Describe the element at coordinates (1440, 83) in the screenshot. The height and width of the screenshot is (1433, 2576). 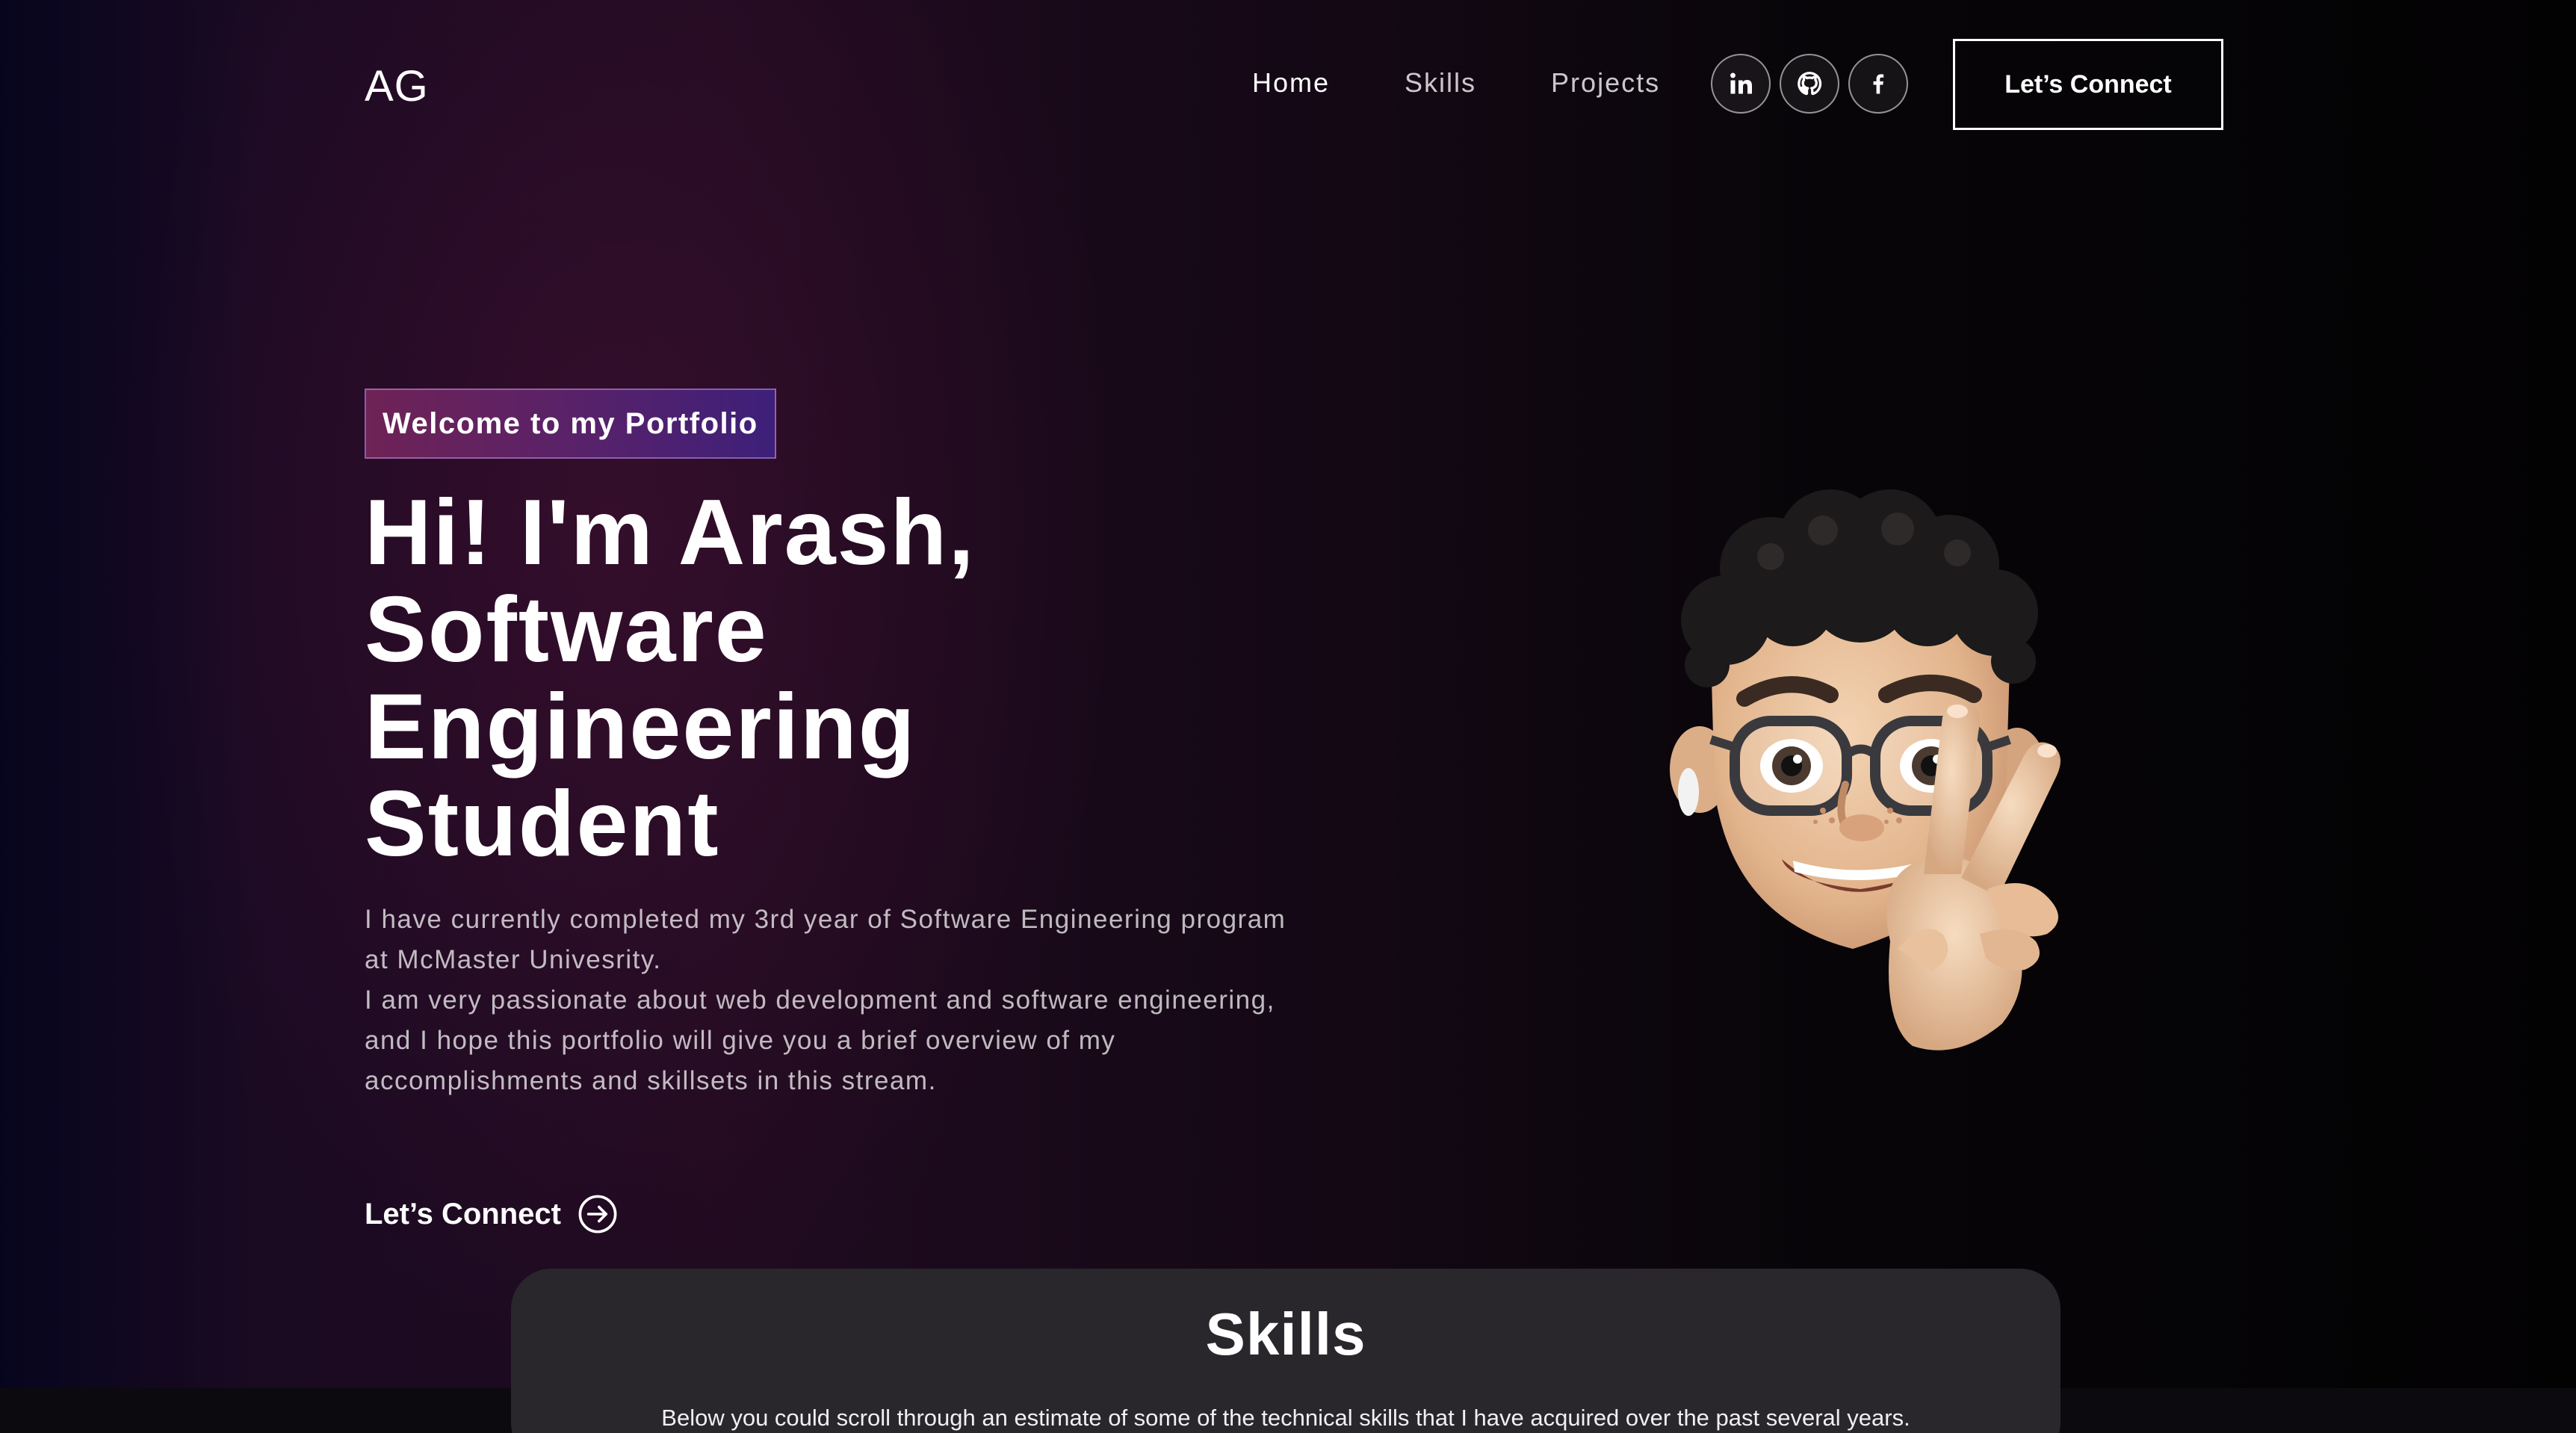
I see `nav-link-skills: Skills` at that location.